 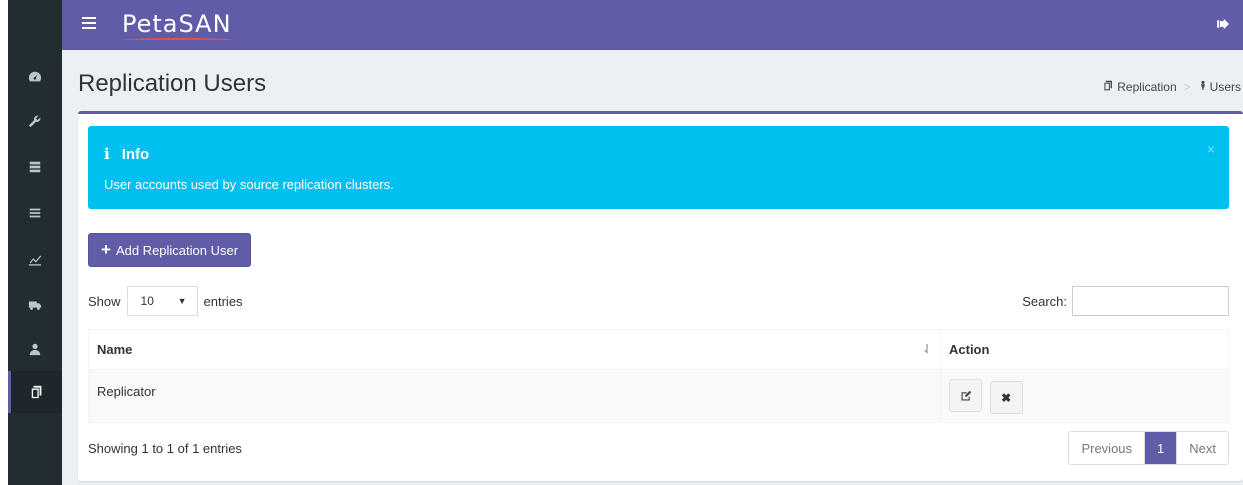 I want to click on sidebar, so click(x=35, y=242).